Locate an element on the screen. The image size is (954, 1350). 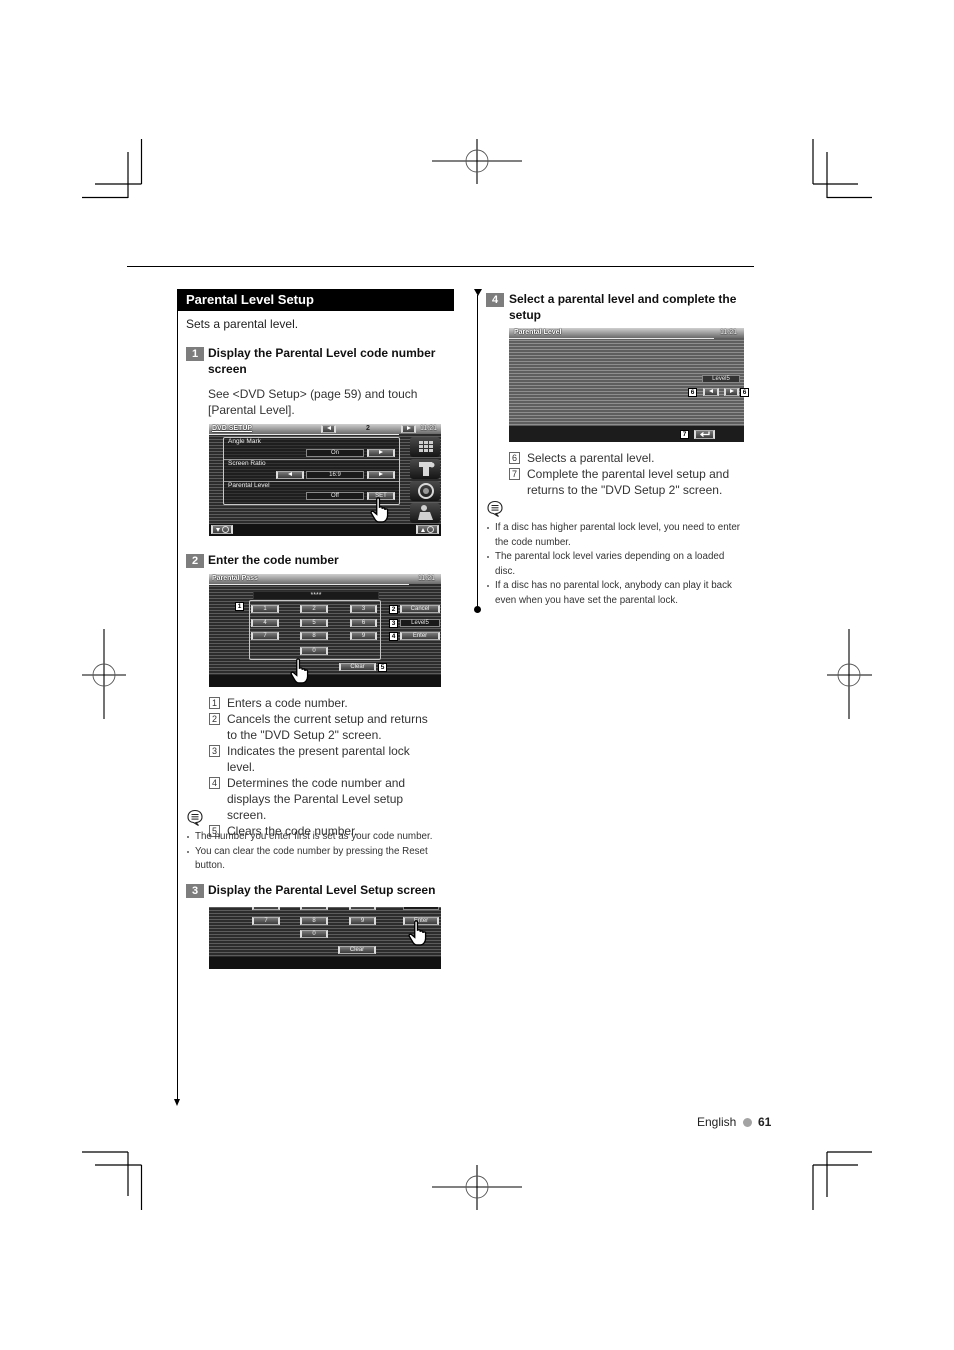
av-setup-figure-icon is located at coordinates (425, 513).